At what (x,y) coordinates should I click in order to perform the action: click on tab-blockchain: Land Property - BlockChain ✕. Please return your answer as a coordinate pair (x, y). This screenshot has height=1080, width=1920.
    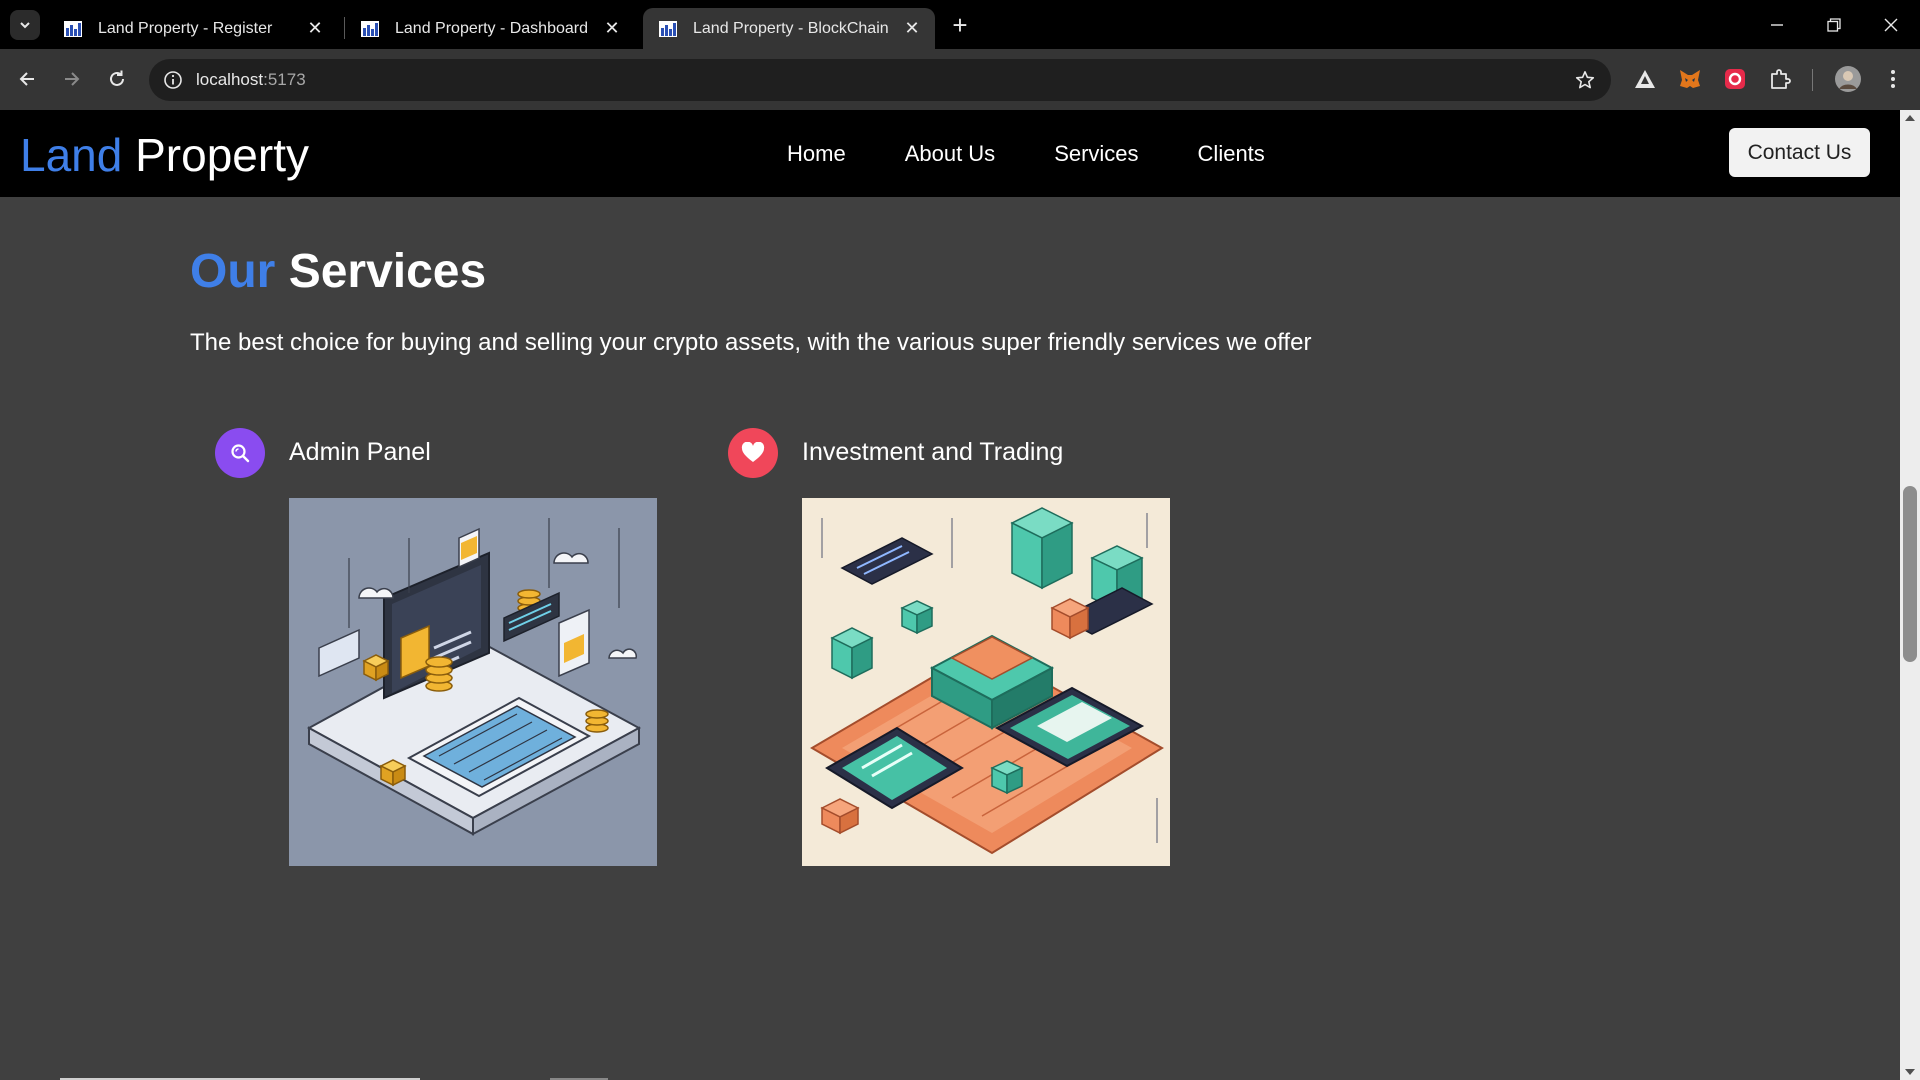
    Looking at the image, I should click on (789, 28).